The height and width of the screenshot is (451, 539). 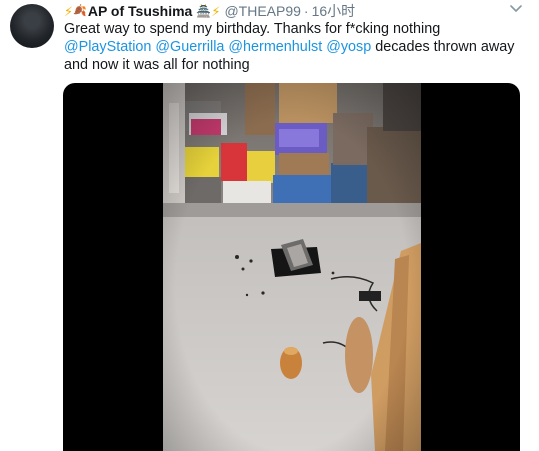 I want to click on tweet-text-line-3: and now it was all for nothing, so click(x=157, y=65).